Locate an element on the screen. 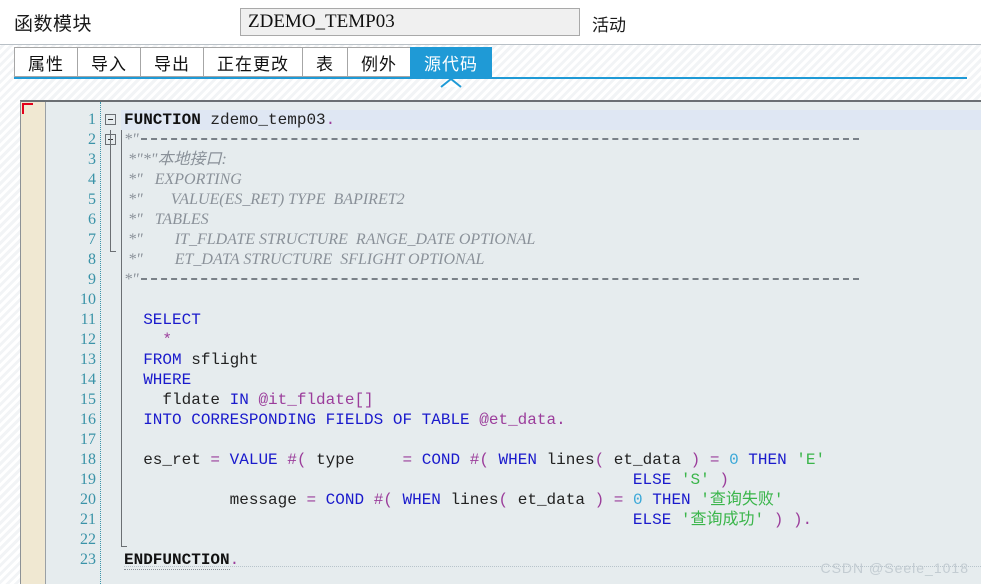  code-token: VALUE is located at coordinates (253, 460).